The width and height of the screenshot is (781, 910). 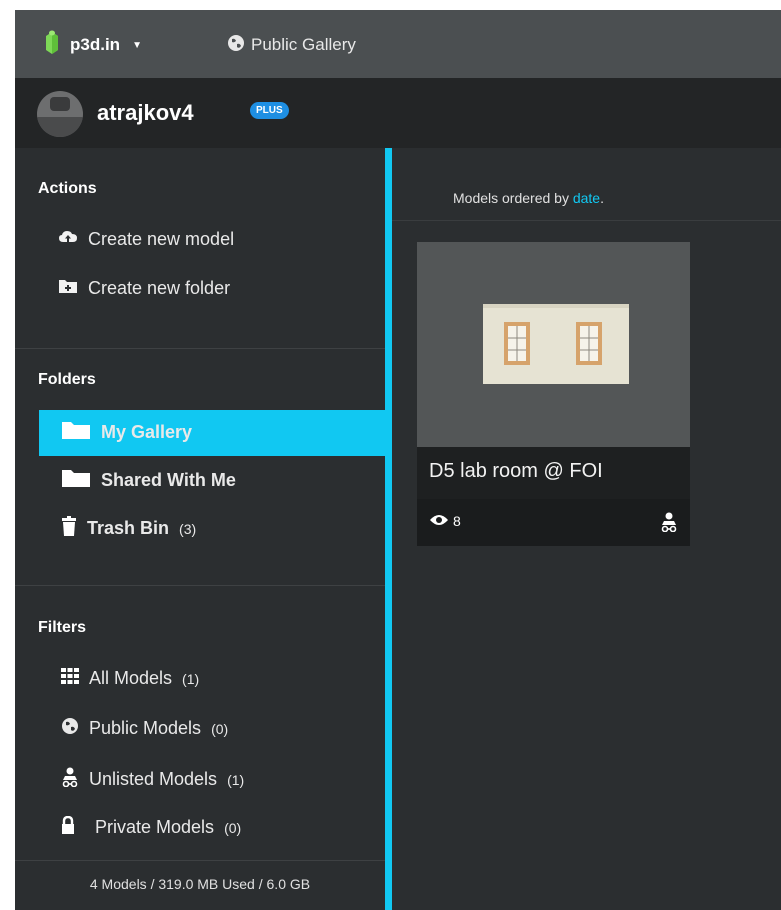 I want to click on brand-dropdown: p3d.in ▼, so click(x=92, y=45).